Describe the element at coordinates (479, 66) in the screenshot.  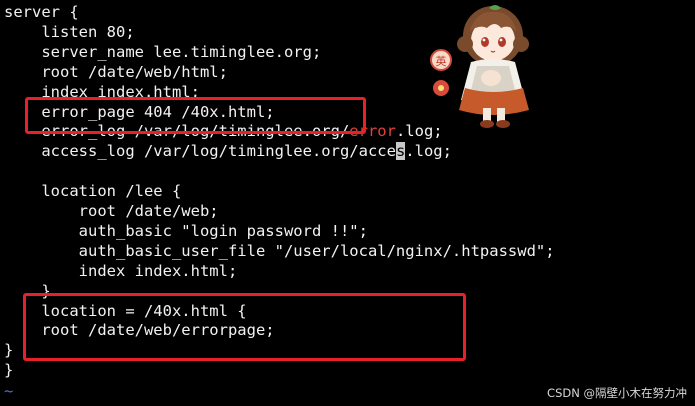
I see `anime-girl-sticker: 英` at that location.